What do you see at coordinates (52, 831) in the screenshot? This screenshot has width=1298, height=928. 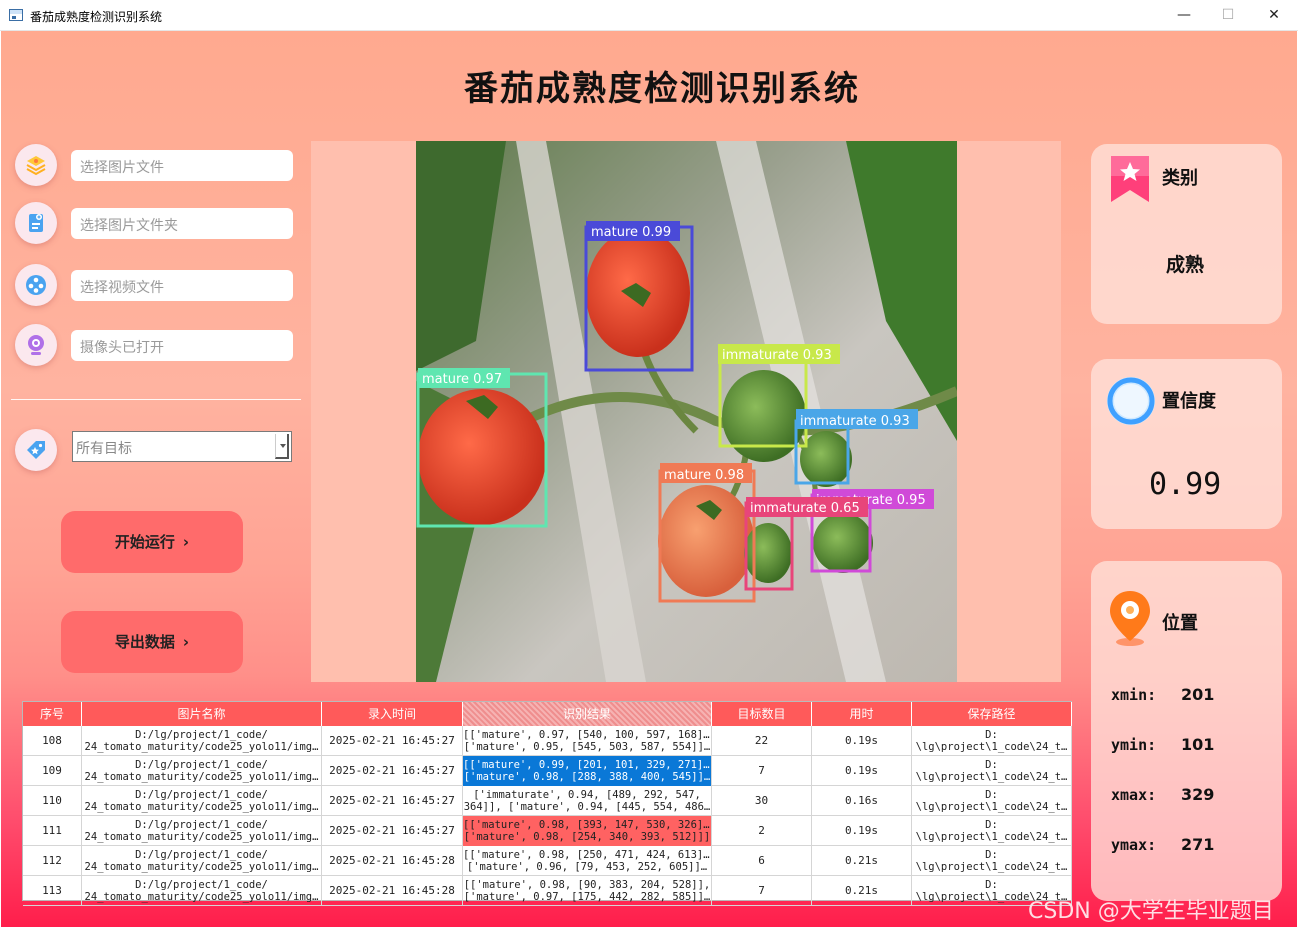 I see `row-index: 111` at bounding box center [52, 831].